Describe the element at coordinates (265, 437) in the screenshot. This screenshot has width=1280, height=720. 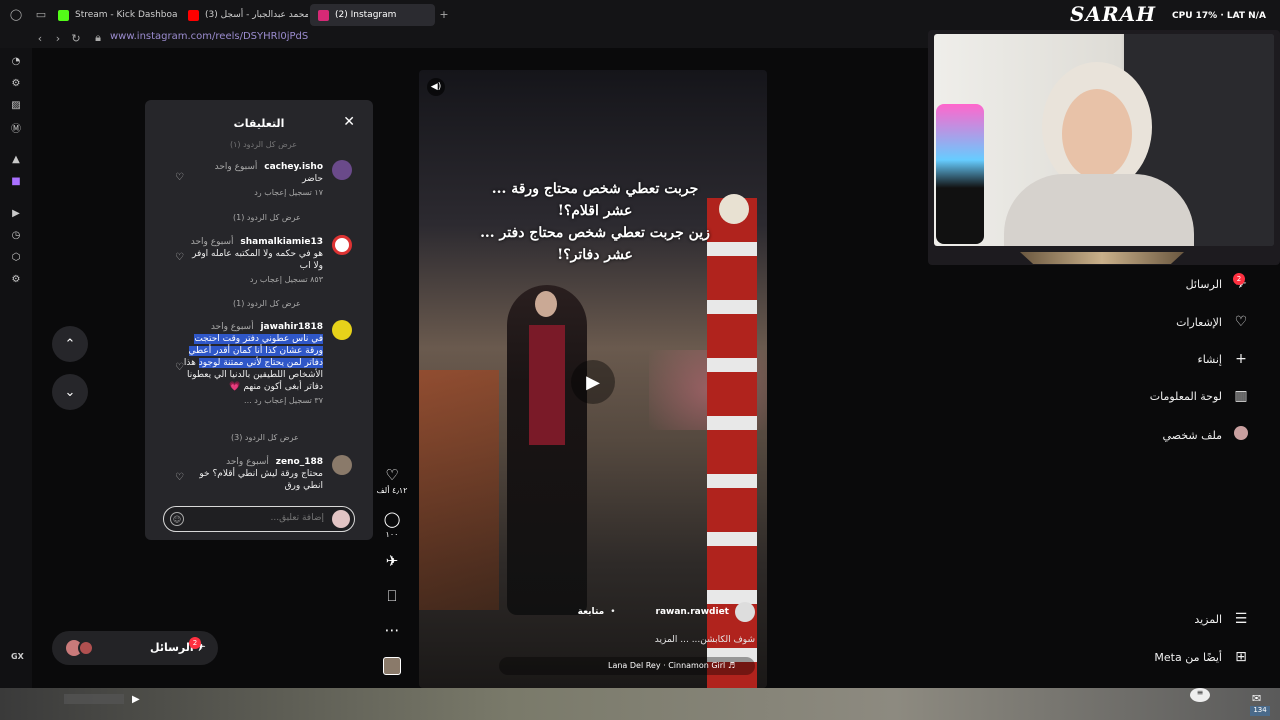
I see `view-replies-link: عرض كل الردود (3)` at that location.